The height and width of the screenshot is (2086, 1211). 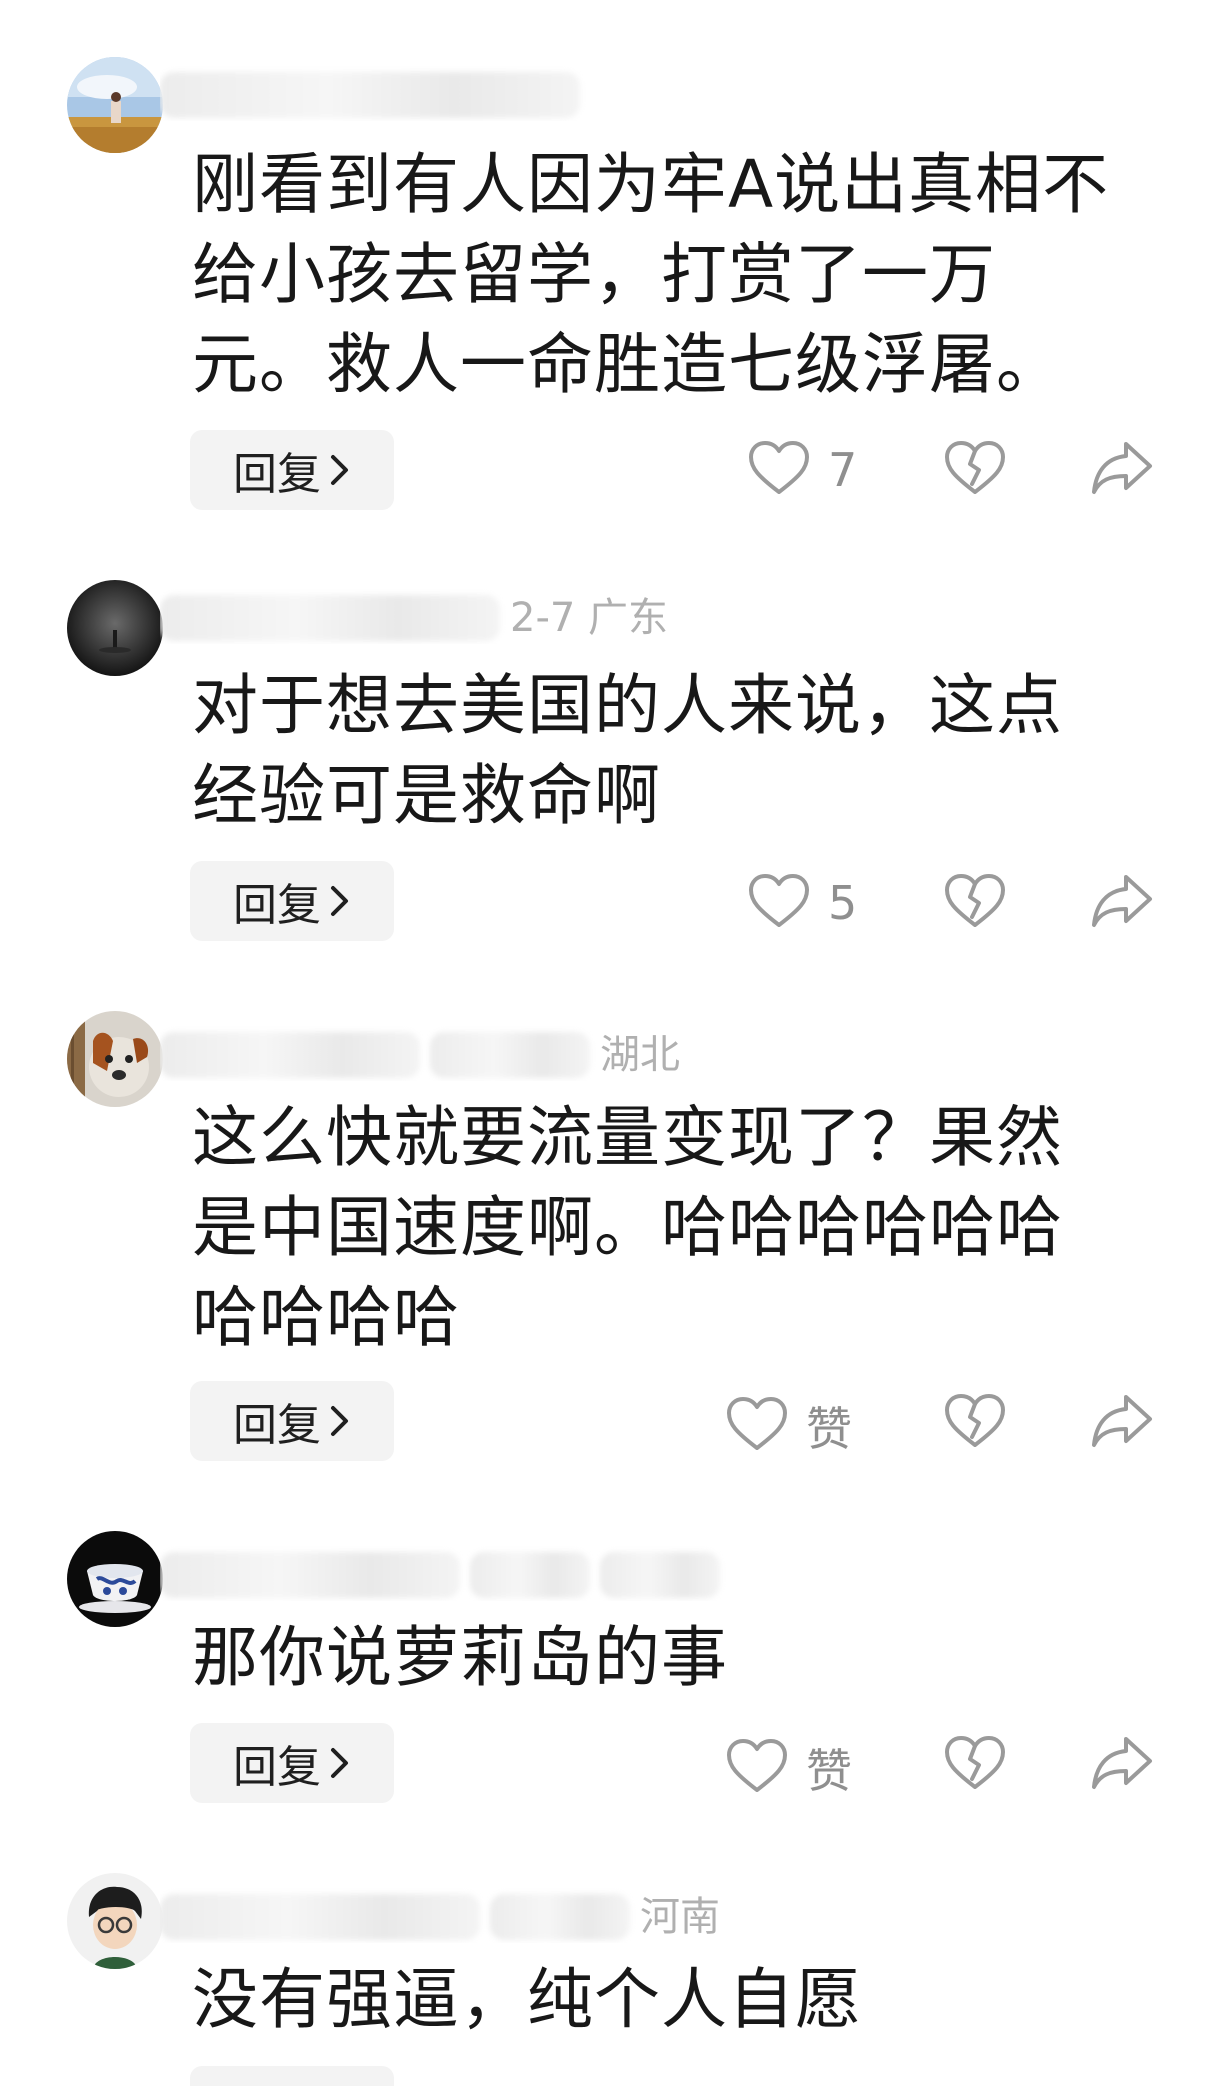 I want to click on comment-location: 河南, so click(x=680, y=1917).